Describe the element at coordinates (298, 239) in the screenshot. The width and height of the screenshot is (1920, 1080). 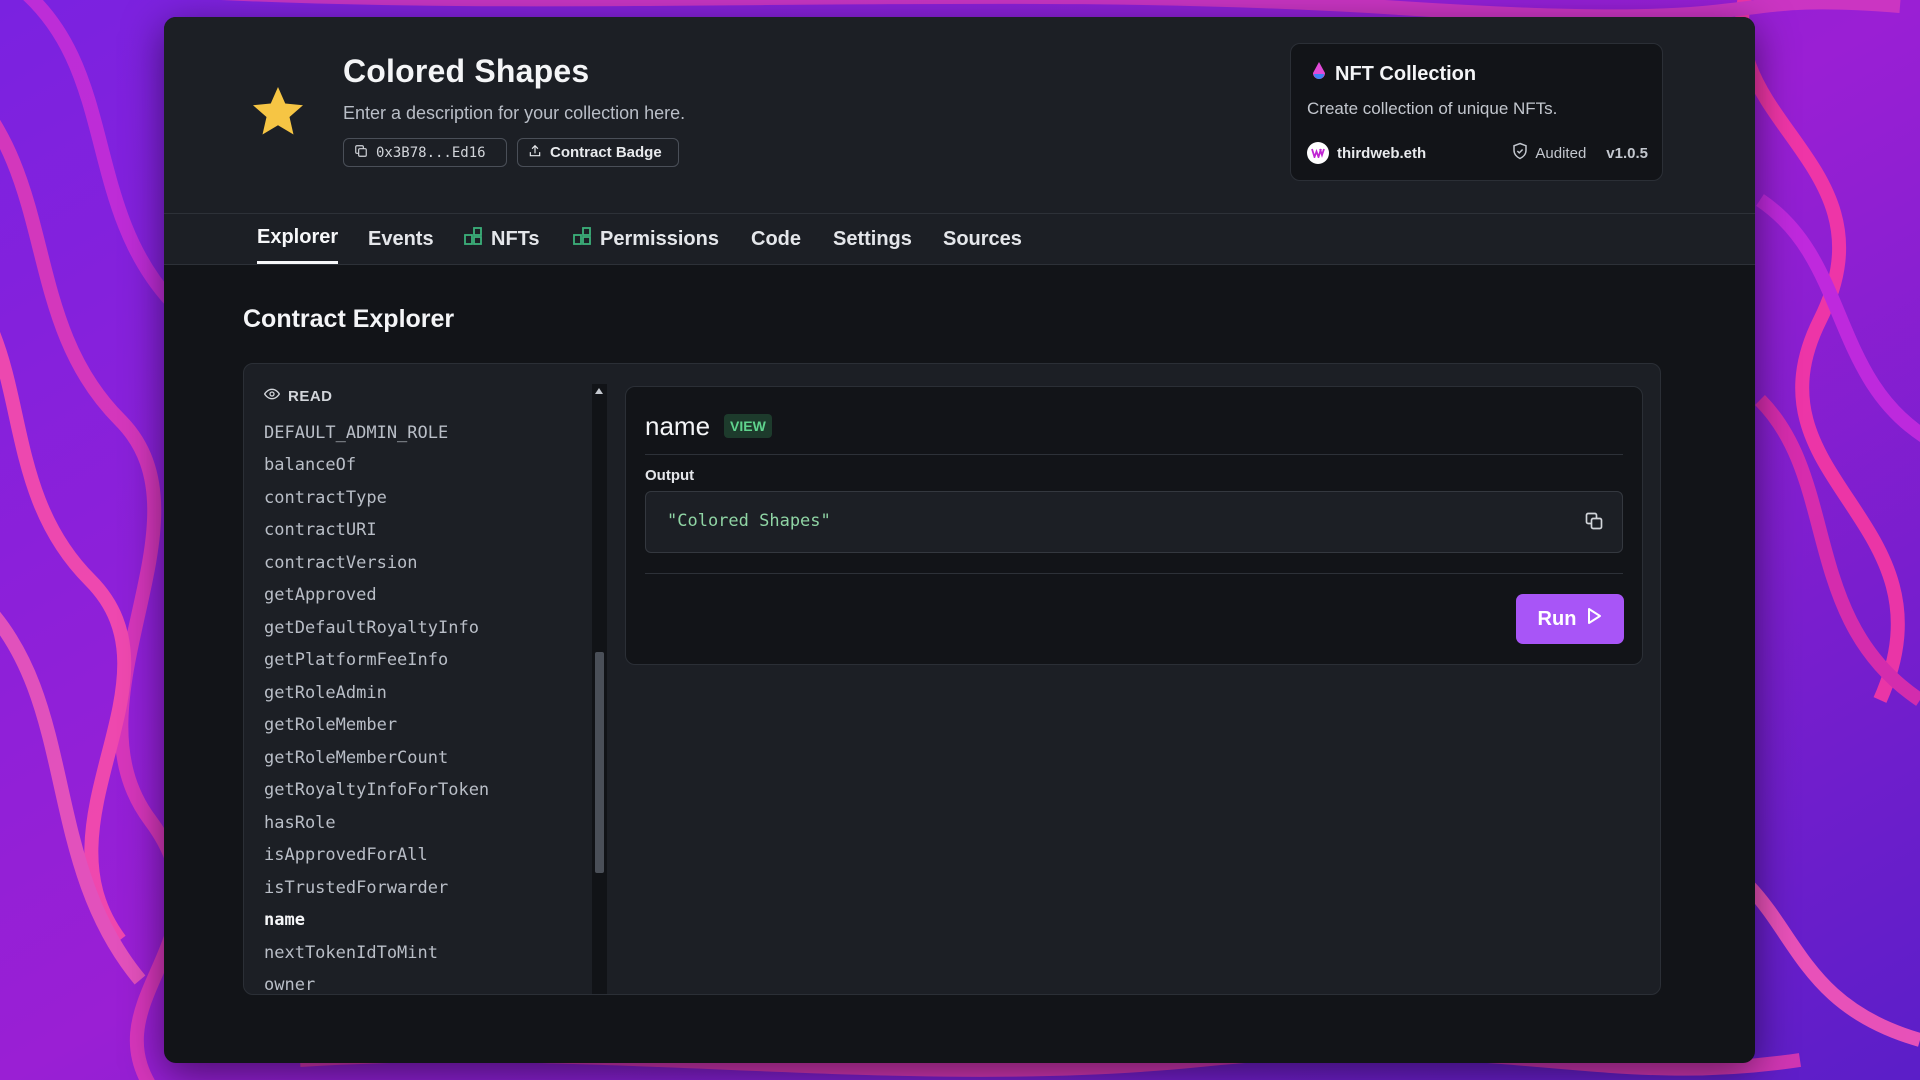
I see `tab-explorer: Explorer` at that location.